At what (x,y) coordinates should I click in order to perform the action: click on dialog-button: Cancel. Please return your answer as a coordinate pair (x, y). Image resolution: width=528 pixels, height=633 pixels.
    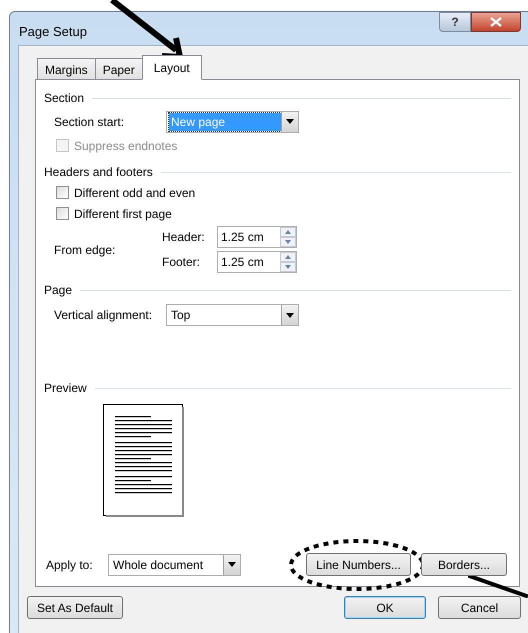
    Looking at the image, I should click on (479, 607).